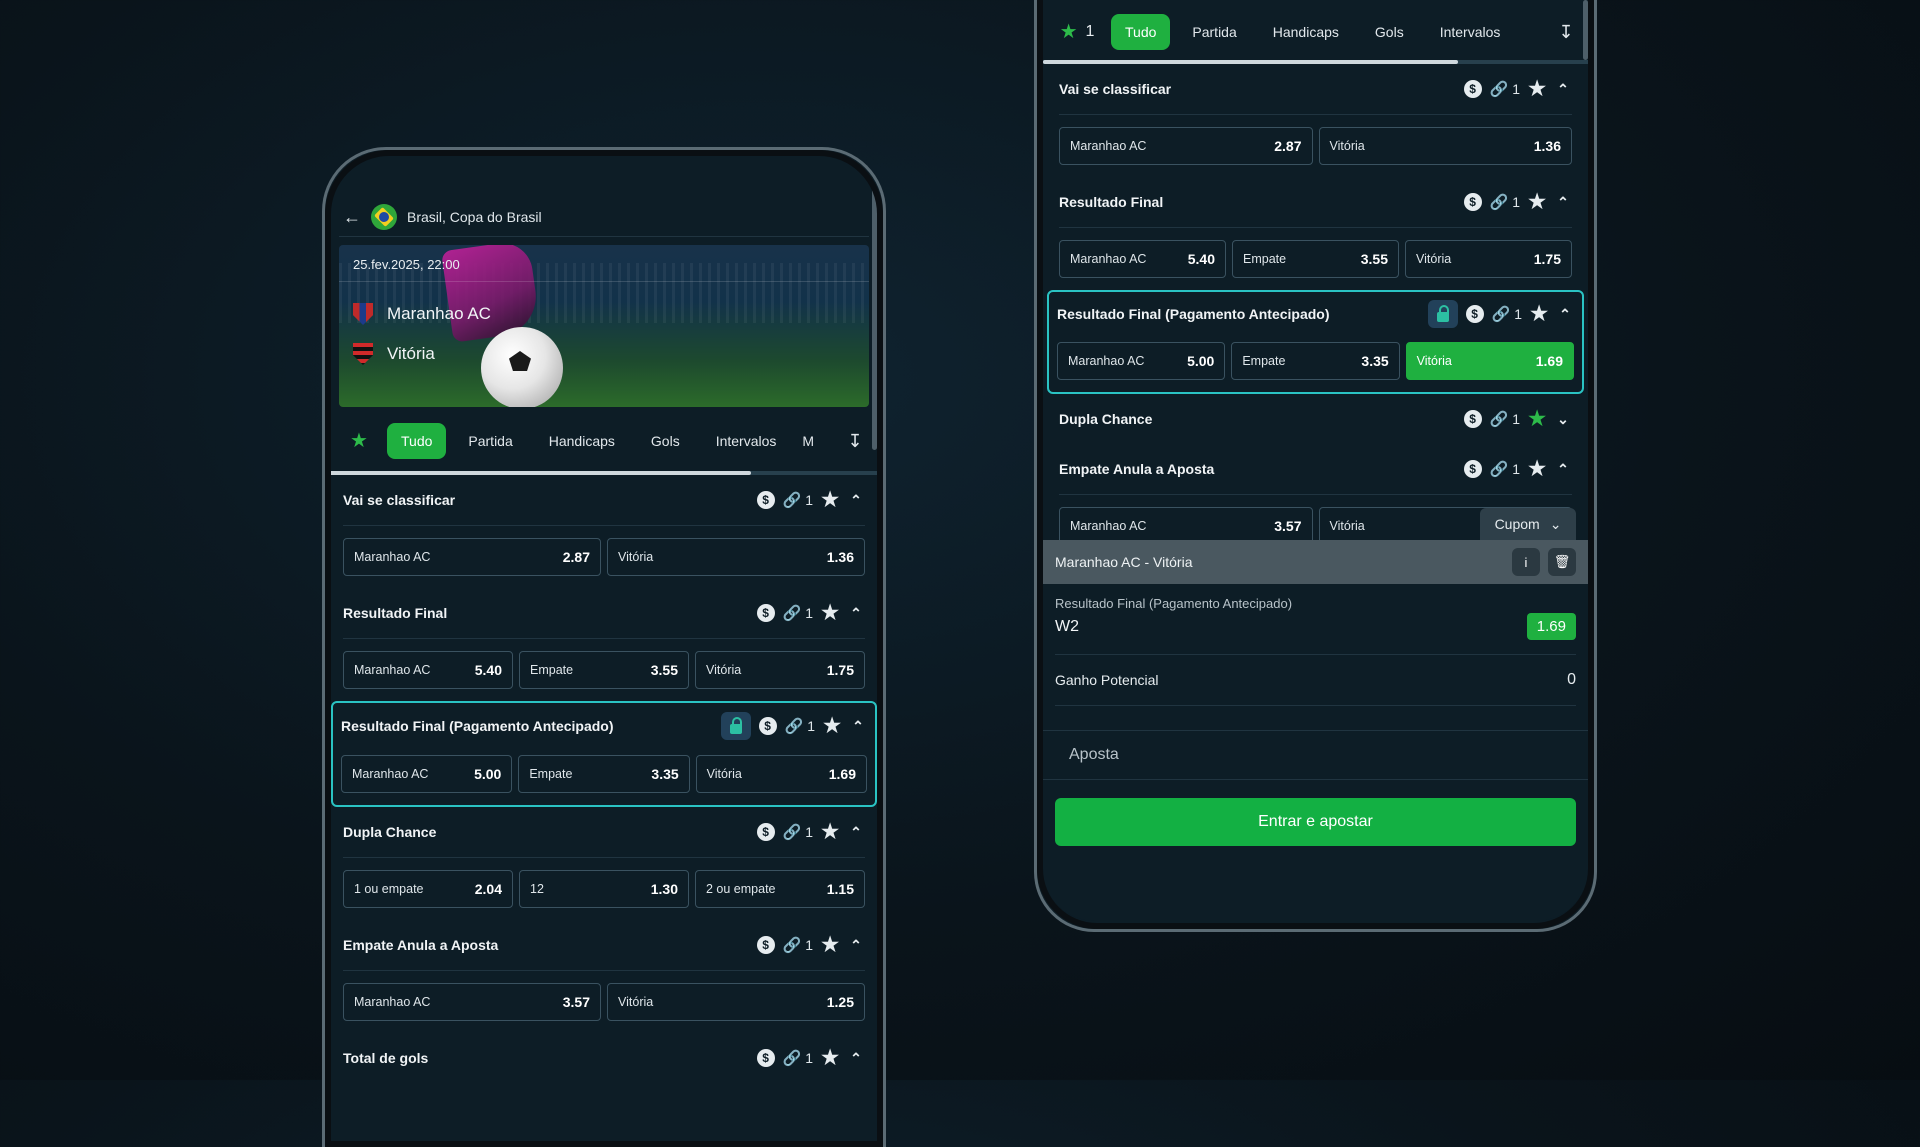  What do you see at coordinates (1563, 419) in the screenshot?
I see `chevron-down-icon: ⌄` at bounding box center [1563, 419].